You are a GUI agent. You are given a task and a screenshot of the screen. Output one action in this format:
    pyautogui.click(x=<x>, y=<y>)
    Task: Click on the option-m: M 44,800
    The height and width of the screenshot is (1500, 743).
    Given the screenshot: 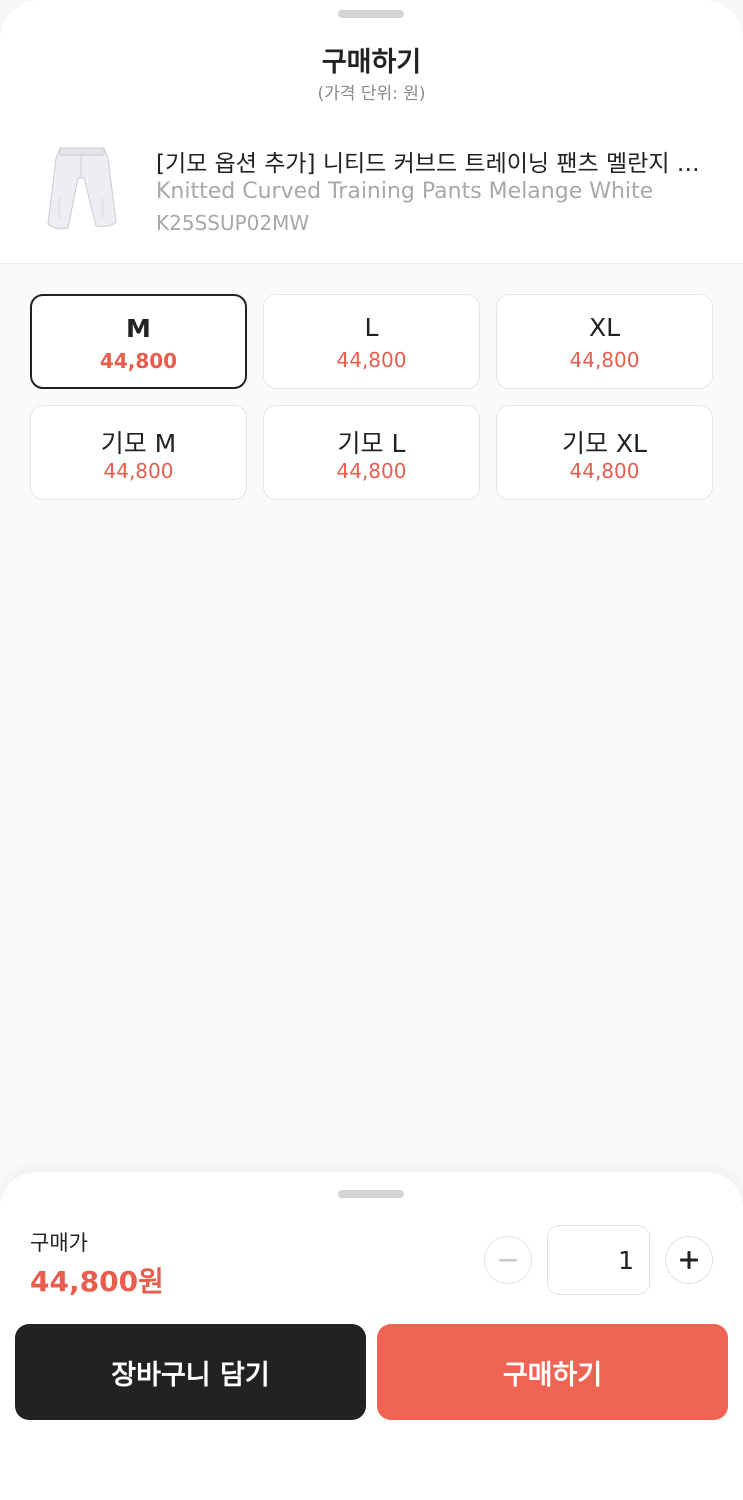 What is the action you would take?
    pyautogui.click(x=138, y=341)
    